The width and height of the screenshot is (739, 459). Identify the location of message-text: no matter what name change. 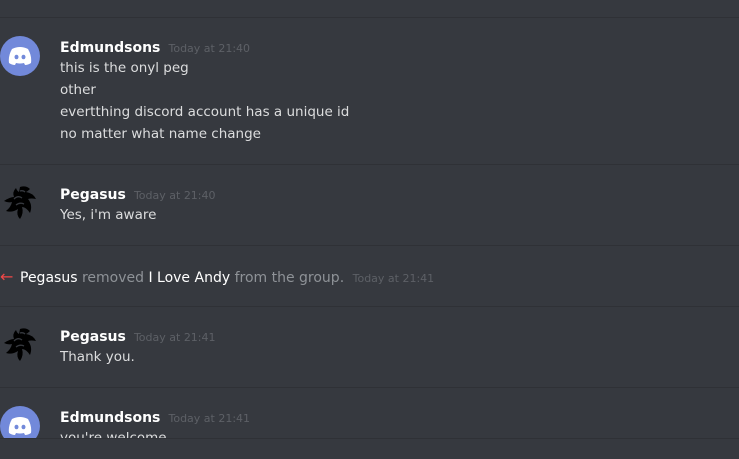
(160, 134).